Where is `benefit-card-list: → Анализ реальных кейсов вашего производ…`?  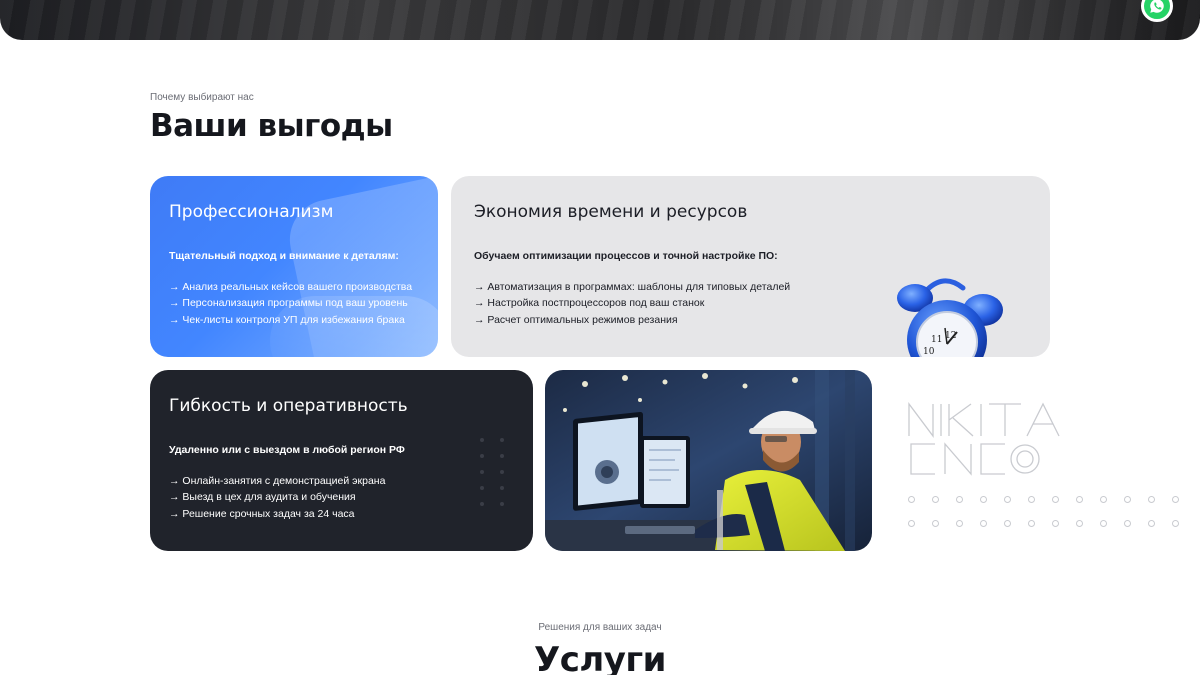 benefit-card-list: → Анализ реальных кейсов вашего производ… is located at coordinates (290, 303).